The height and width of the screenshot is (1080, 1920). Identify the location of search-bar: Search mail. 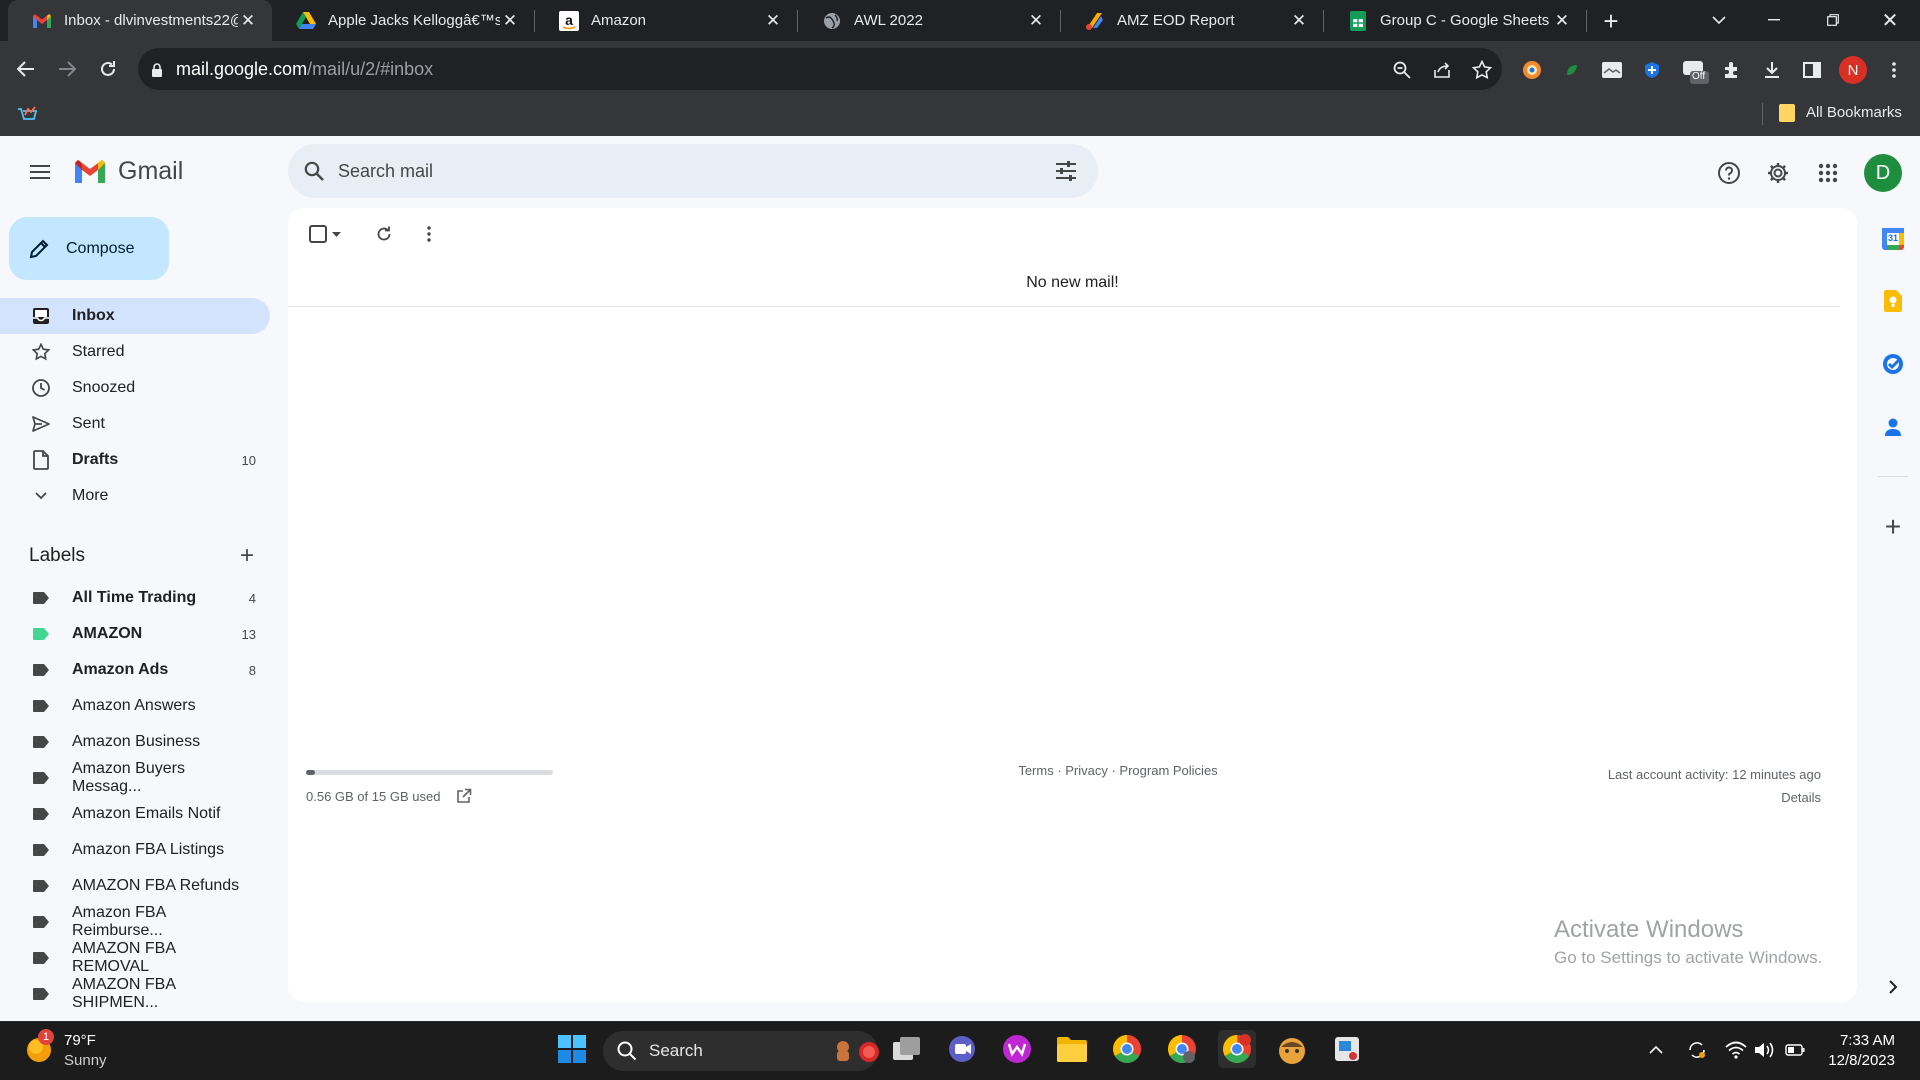
(693, 171).